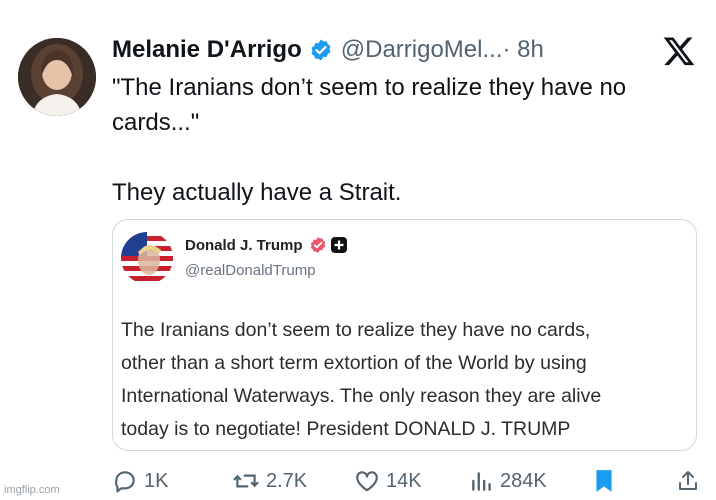  Describe the element at coordinates (32, 490) in the screenshot. I see `watermark: imgflip.com` at that location.